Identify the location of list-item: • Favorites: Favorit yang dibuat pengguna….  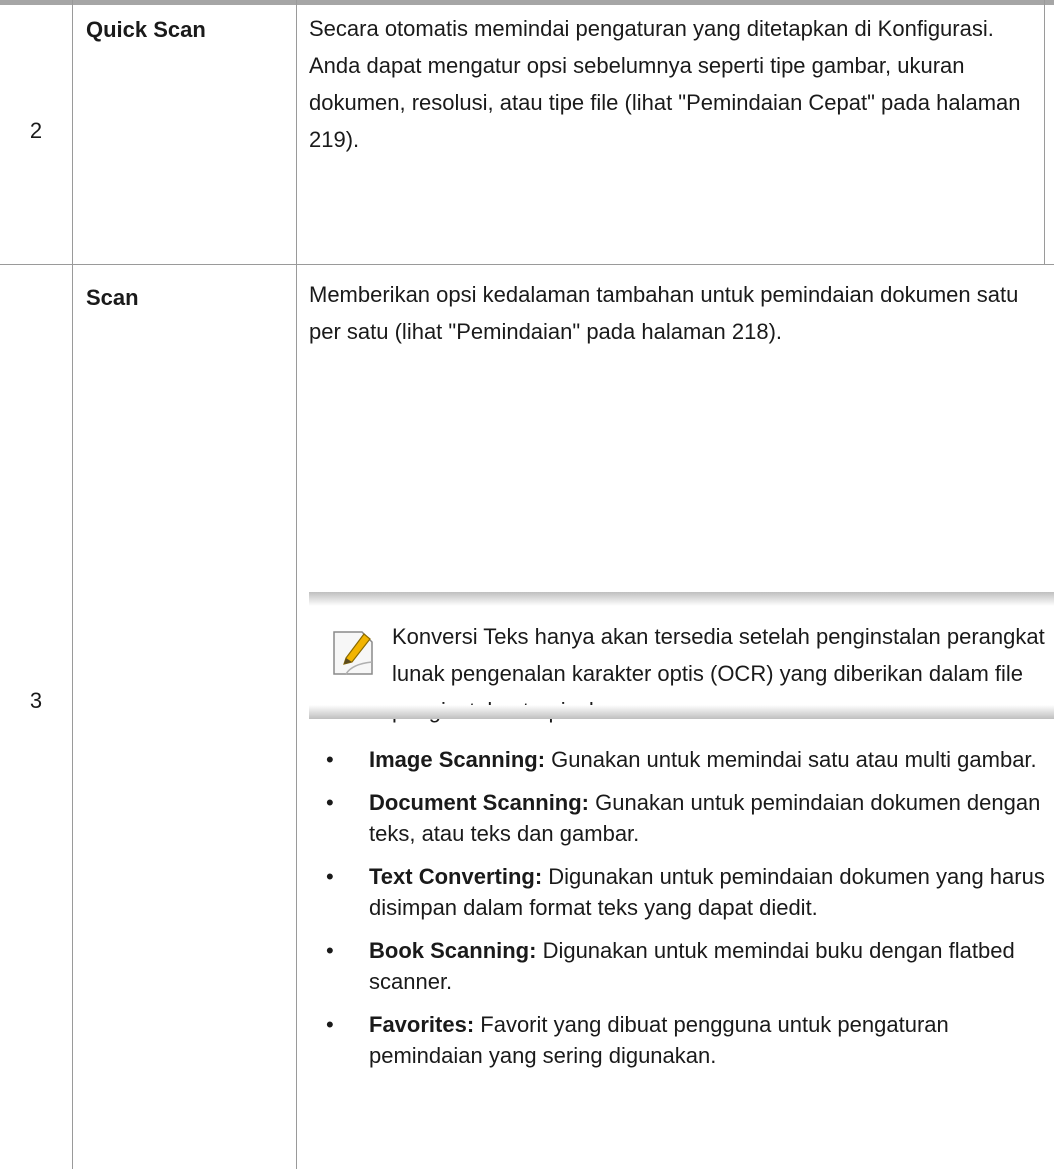
(679, 1040).